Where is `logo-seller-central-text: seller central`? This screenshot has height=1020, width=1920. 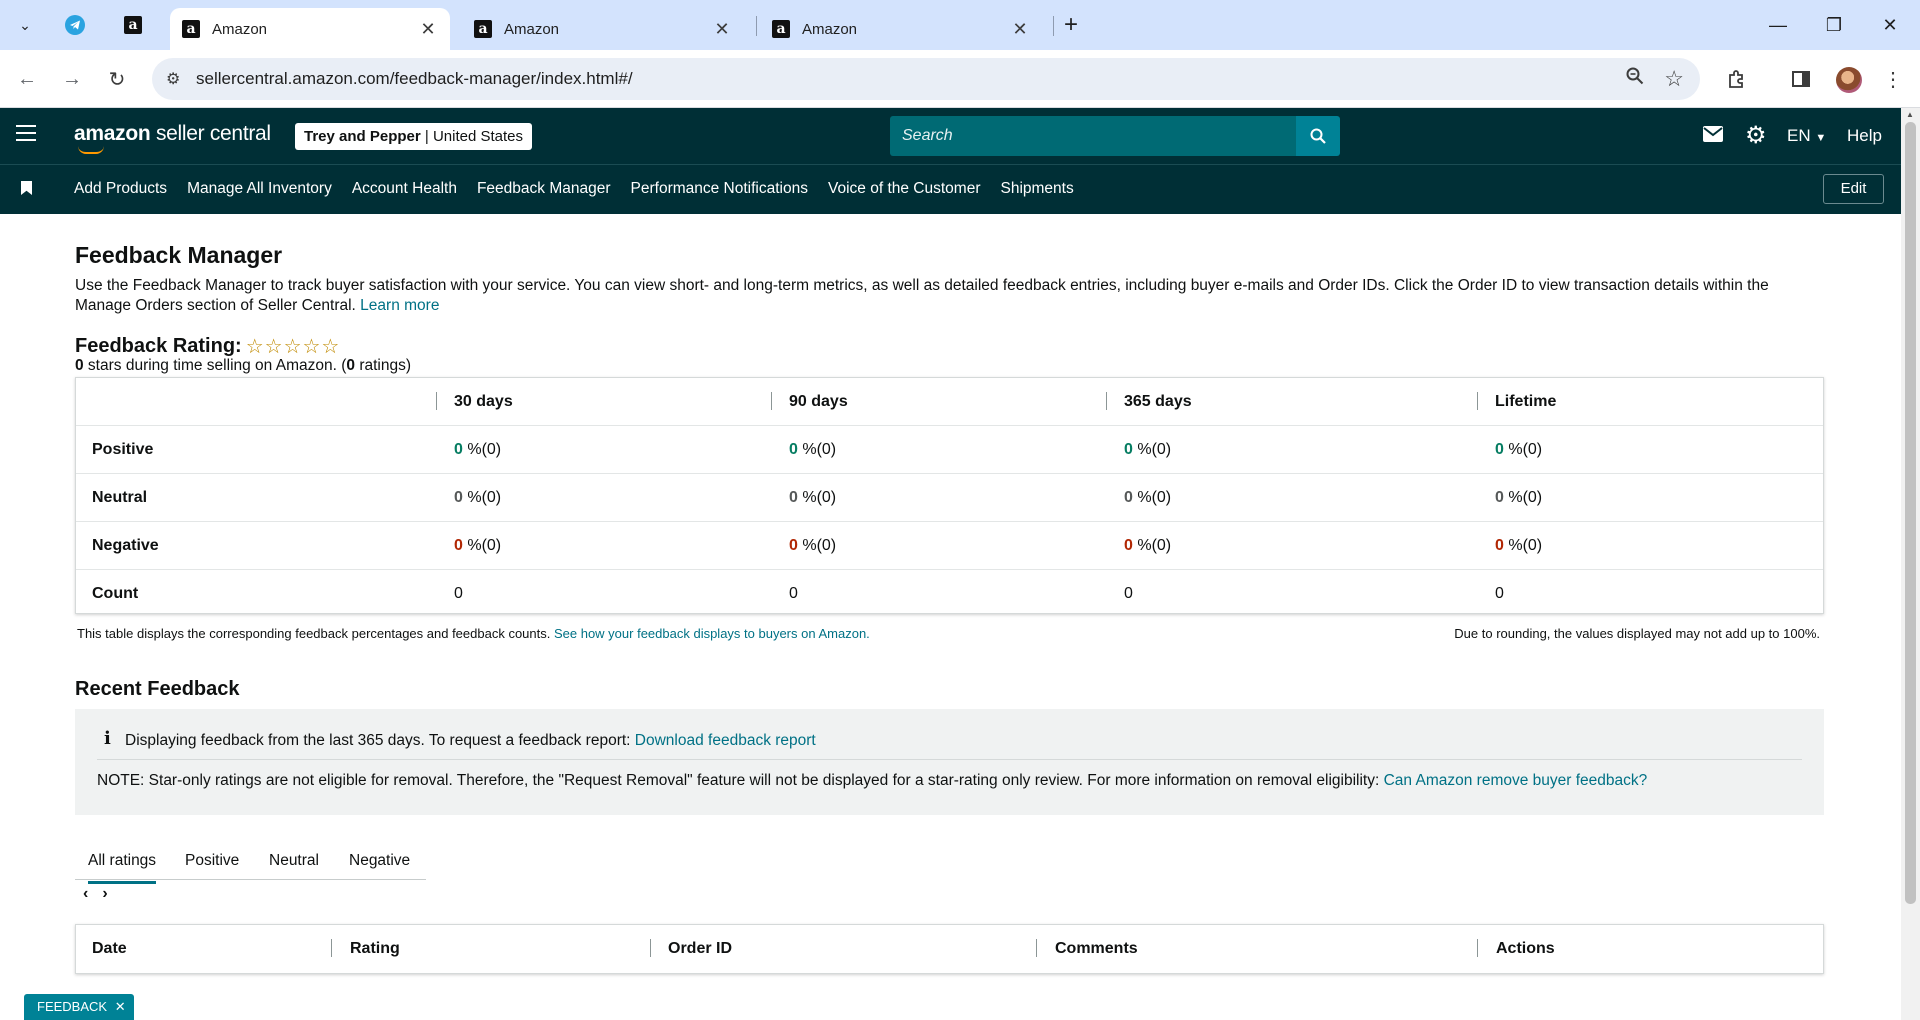
logo-seller-central-text: seller central is located at coordinates (213, 133).